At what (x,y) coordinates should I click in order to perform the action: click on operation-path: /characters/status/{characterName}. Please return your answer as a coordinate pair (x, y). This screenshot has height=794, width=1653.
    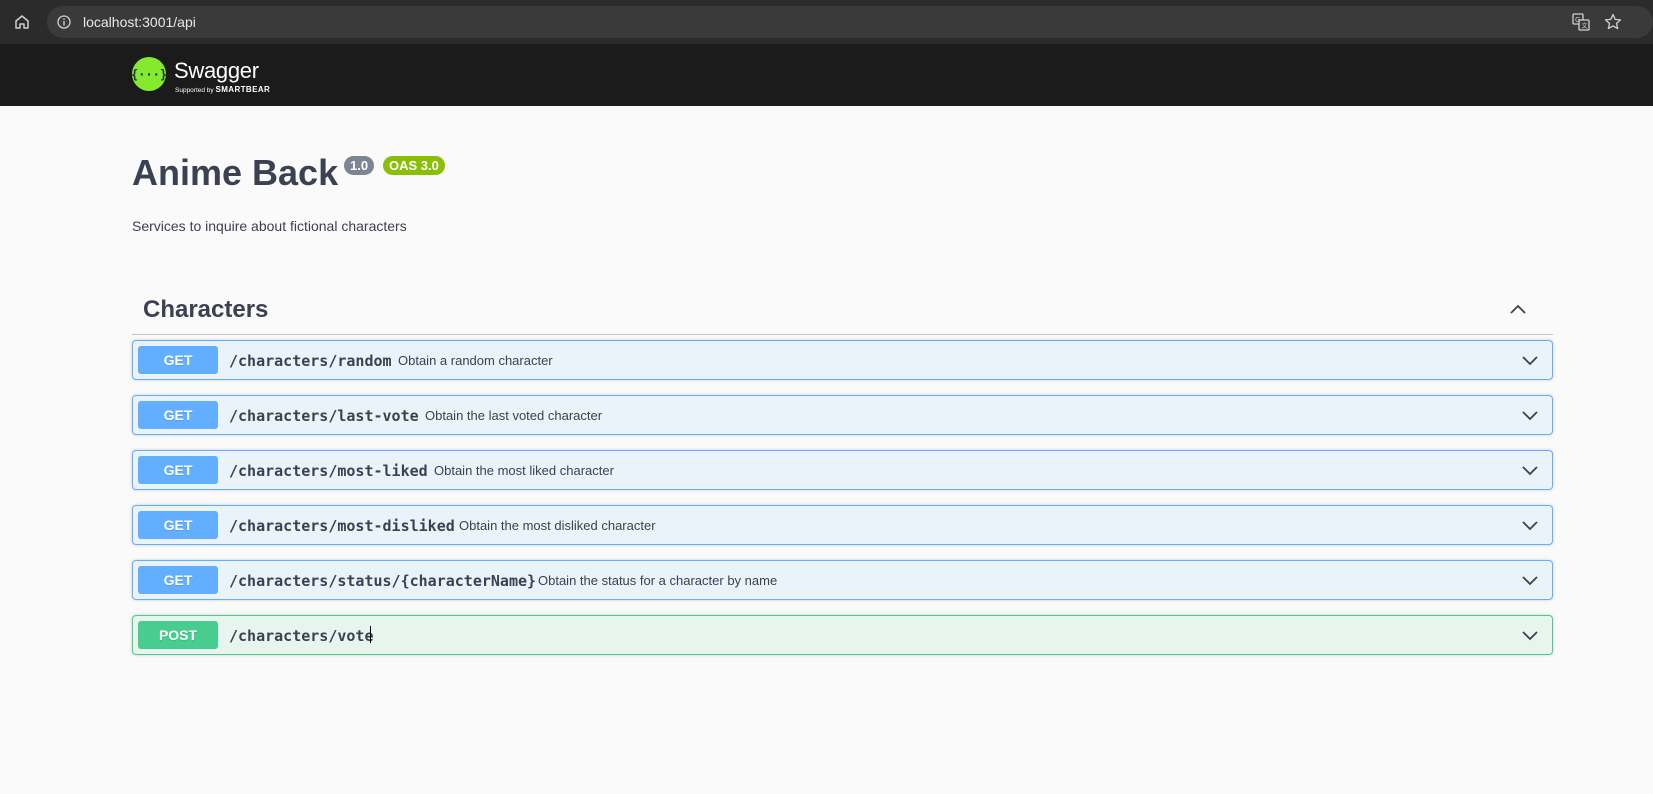
    Looking at the image, I should click on (383, 581).